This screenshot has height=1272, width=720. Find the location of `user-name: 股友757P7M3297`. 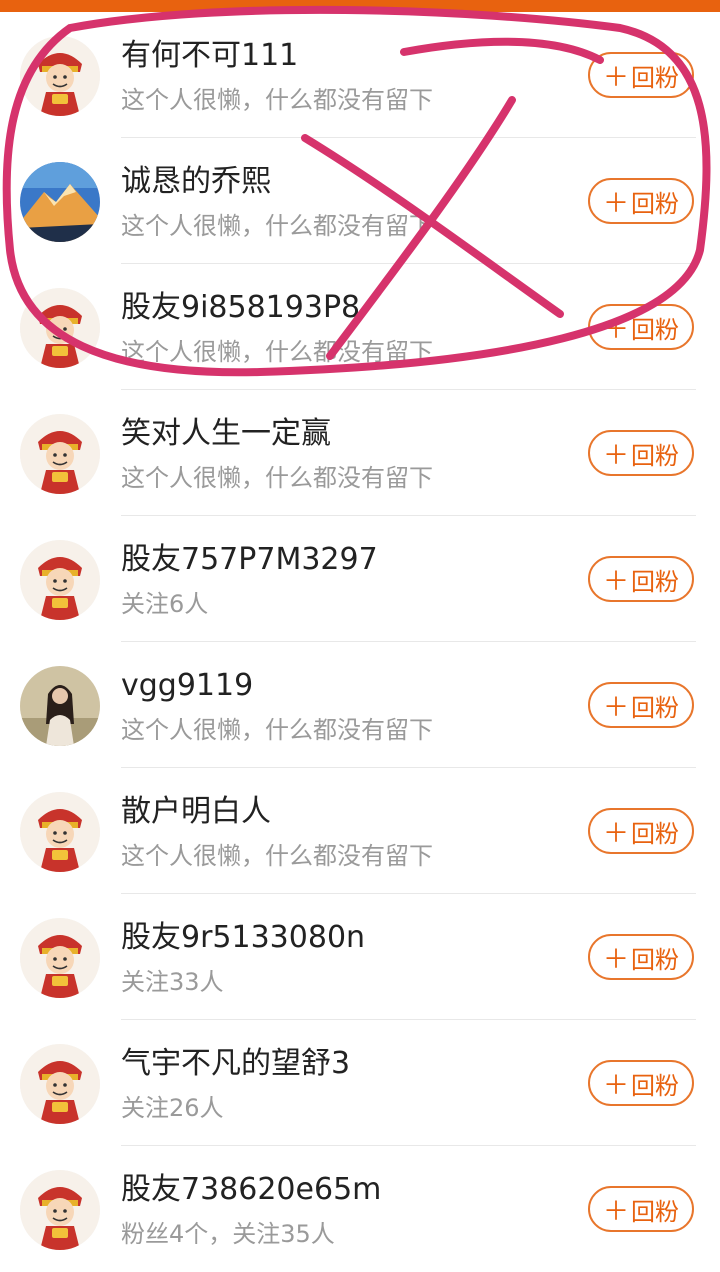

user-name: 股友757P7M3297 is located at coordinates (249, 560).